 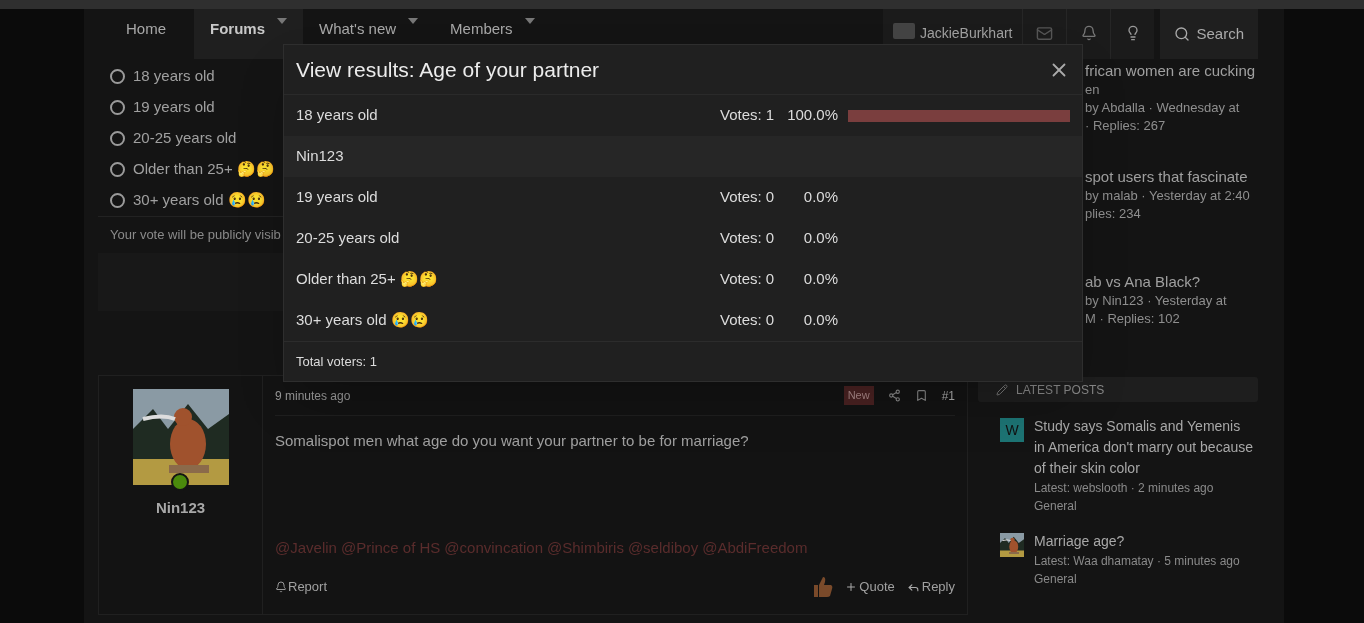 I want to click on share-icon, so click(x=894, y=395).